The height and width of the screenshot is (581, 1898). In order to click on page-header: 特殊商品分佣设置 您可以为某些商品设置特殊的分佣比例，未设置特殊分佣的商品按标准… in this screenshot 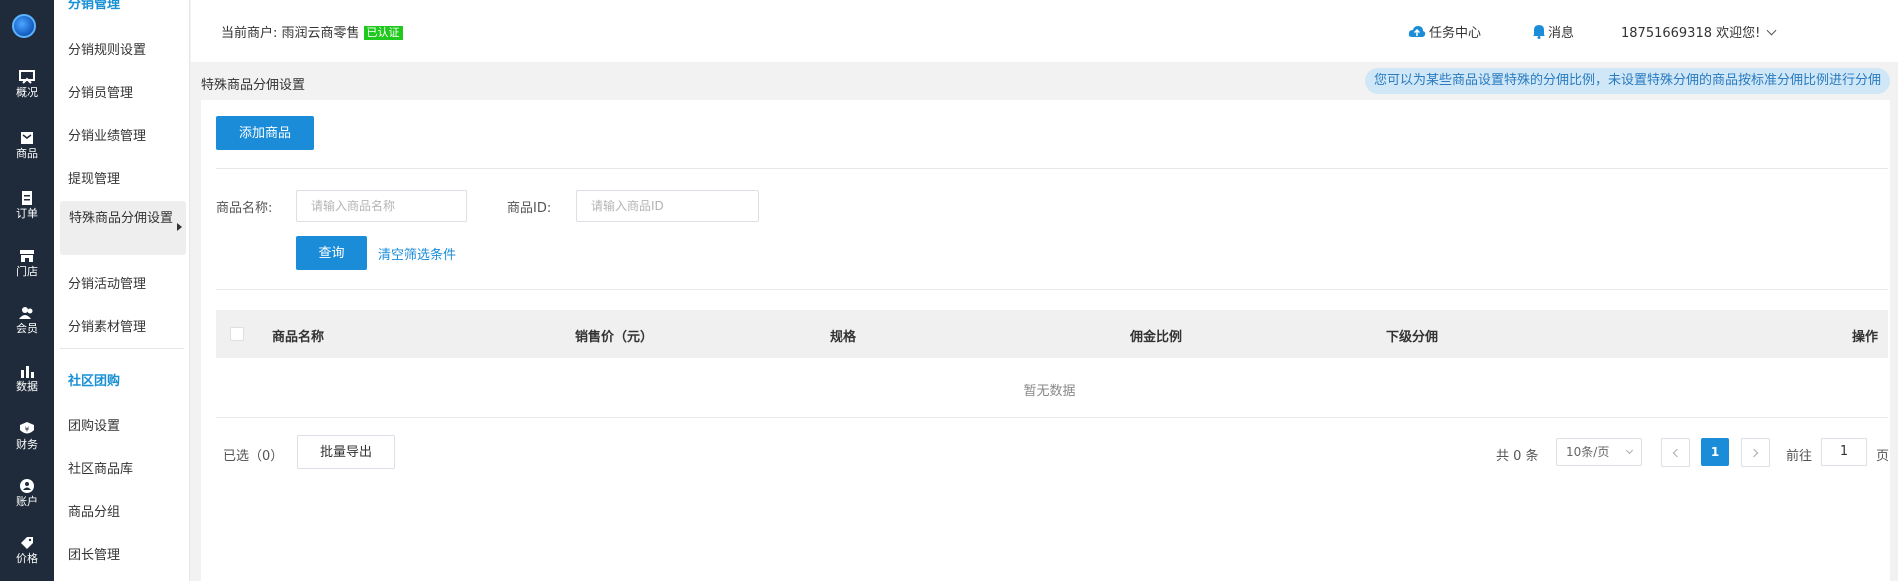, I will do `click(1044, 81)`.